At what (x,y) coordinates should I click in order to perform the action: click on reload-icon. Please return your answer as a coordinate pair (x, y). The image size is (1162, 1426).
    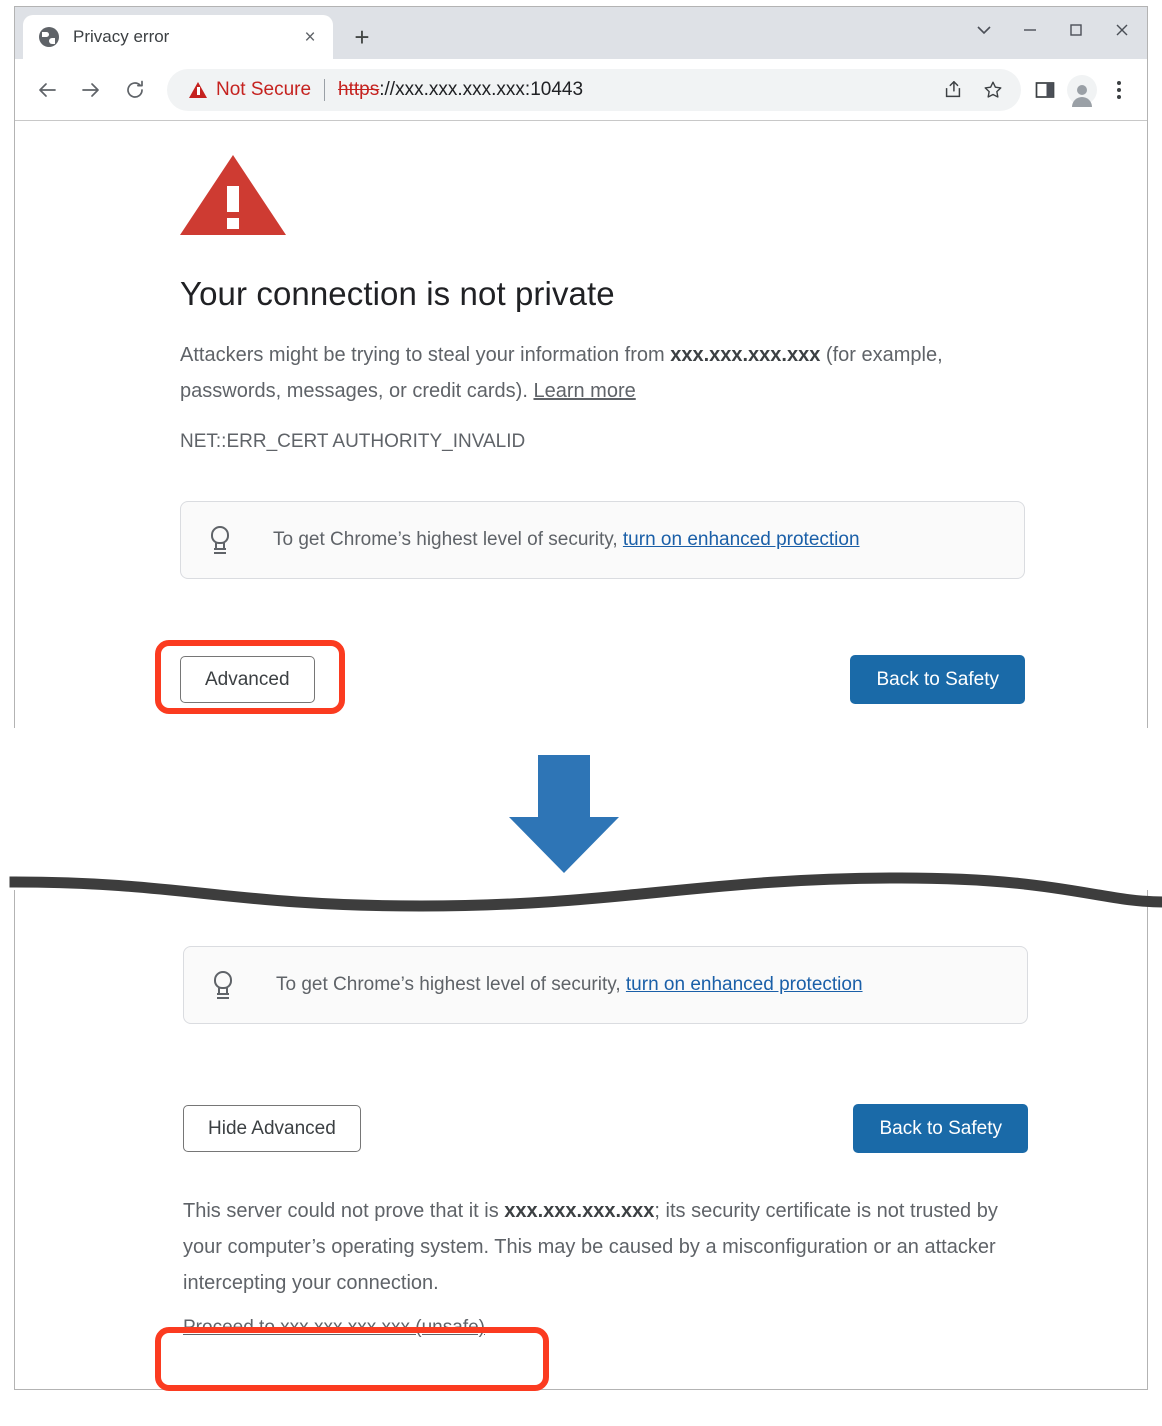
    Looking at the image, I should click on (135, 90).